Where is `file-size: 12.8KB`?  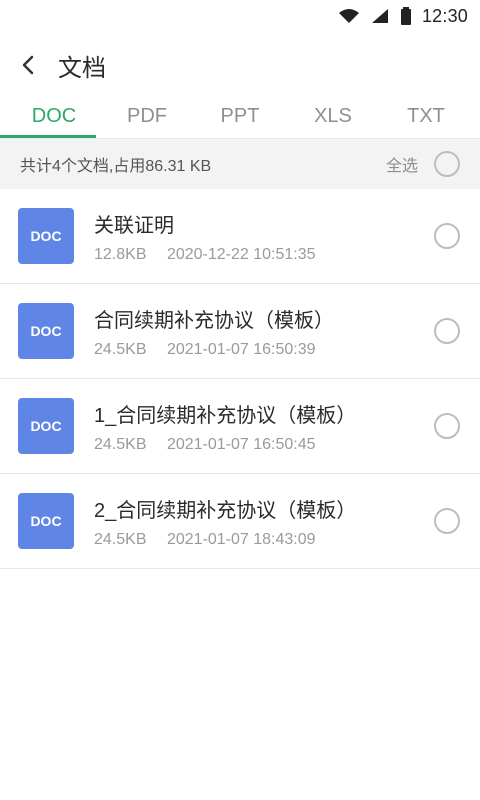
file-size: 12.8KB is located at coordinates (120, 254).